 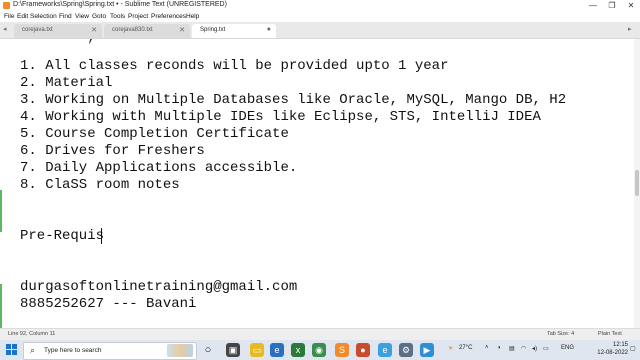 I want to click on search-icon: ⌕, so click(x=33, y=350).